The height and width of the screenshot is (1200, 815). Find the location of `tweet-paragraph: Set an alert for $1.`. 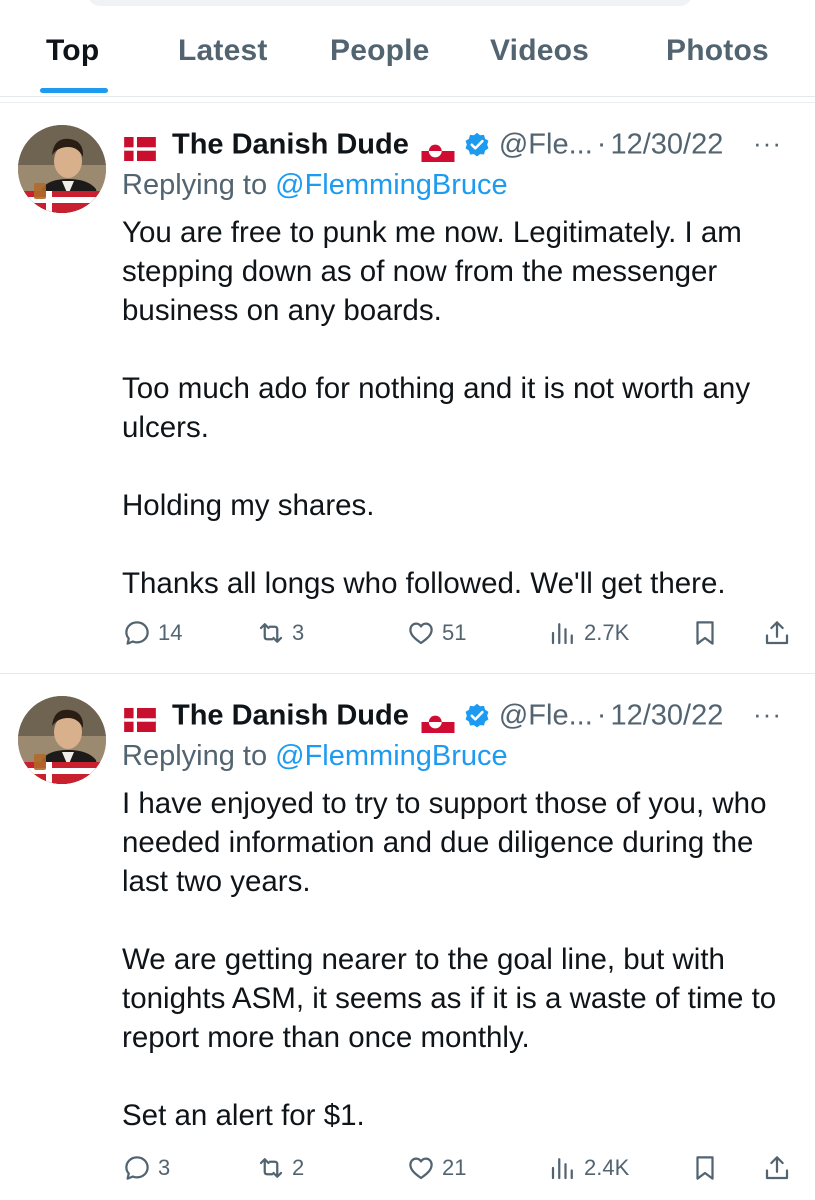

tweet-paragraph: Set an alert for $1. is located at coordinates (243, 1115).